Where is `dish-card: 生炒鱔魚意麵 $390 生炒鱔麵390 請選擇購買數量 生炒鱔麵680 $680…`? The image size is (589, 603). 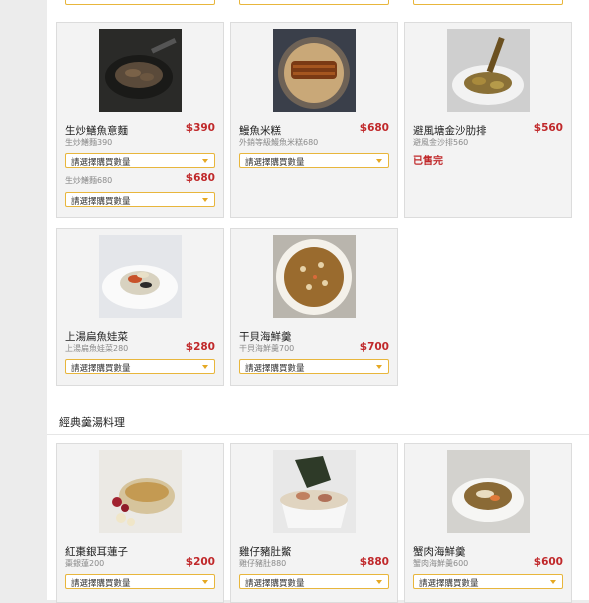
dish-card: 生炒鱔魚意麵 $390 生炒鱔麵390 請選擇購買數量 生炒鱔麵680 $680… is located at coordinates (140, 120).